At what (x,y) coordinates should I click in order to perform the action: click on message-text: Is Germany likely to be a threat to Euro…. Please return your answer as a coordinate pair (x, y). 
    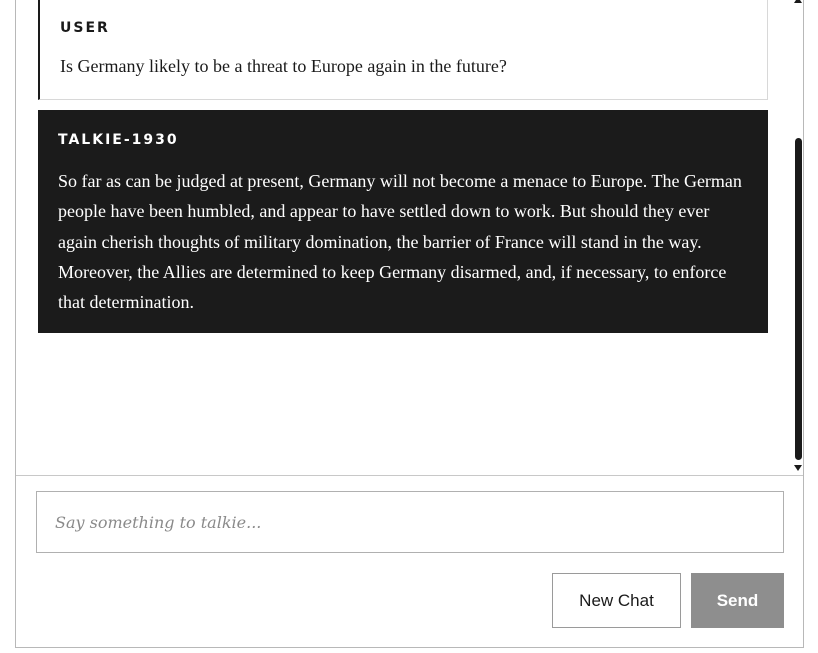
    Looking at the image, I should click on (283, 66).